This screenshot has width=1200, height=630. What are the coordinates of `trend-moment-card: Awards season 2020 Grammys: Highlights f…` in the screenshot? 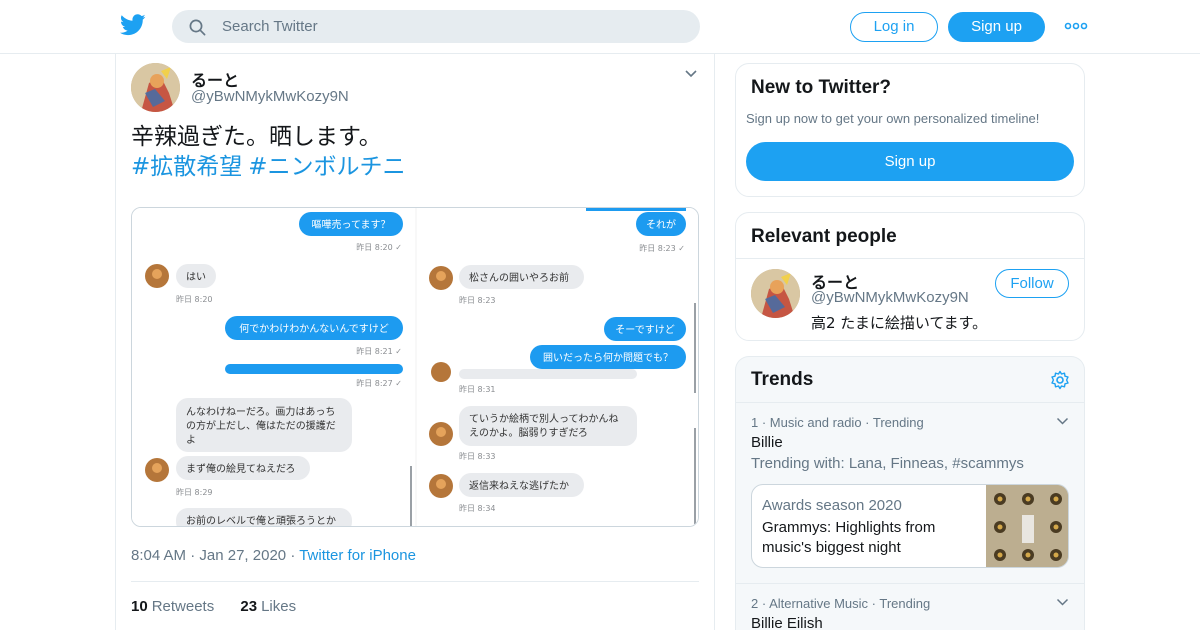 It's located at (910, 526).